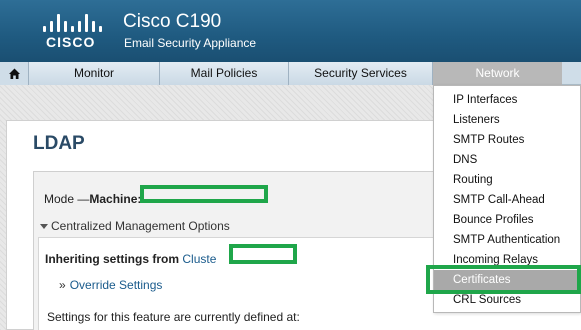 The height and width of the screenshot is (330, 581). Describe the element at coordinates (115, 199) in the screenshot. I see `machine-label: Machine:` at that location.